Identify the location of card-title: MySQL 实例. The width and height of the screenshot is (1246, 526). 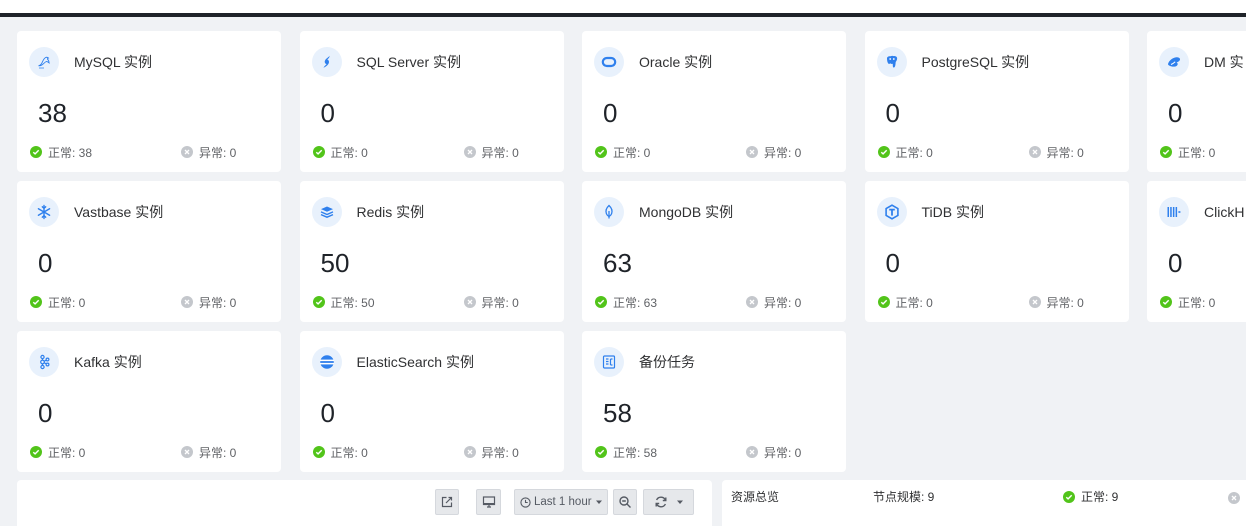
(113, 62).